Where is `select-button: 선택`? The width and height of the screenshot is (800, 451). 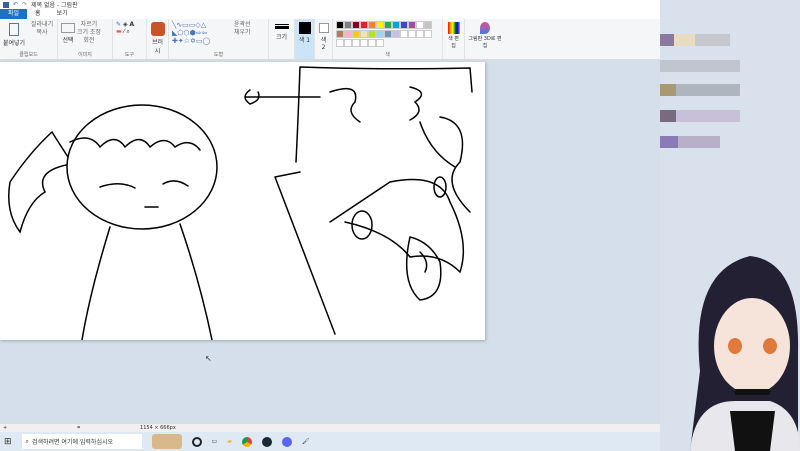
select-button: 선택 is located at coordinates (68, 32).